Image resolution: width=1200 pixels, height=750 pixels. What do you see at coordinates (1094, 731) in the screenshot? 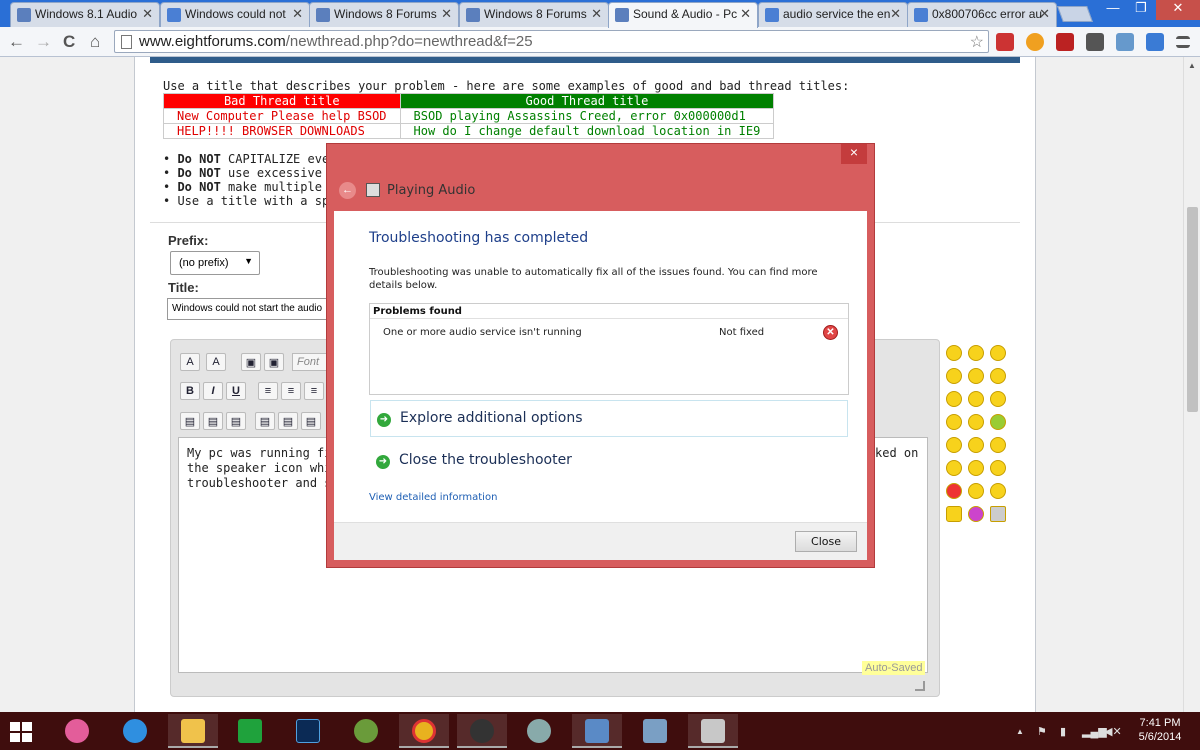
I see `network-icon: ▂▄▆` at bounding box center [1094, 731].